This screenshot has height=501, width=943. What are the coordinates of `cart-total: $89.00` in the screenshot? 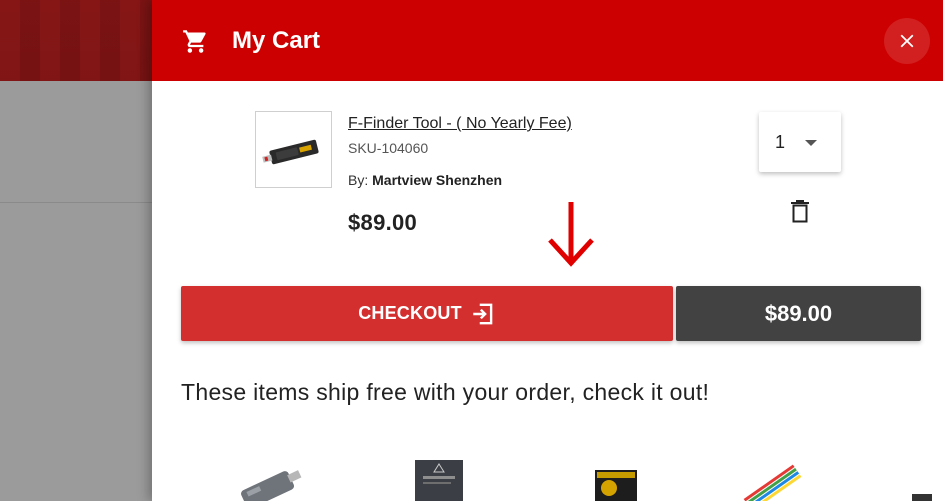 It's located at (798, 313).